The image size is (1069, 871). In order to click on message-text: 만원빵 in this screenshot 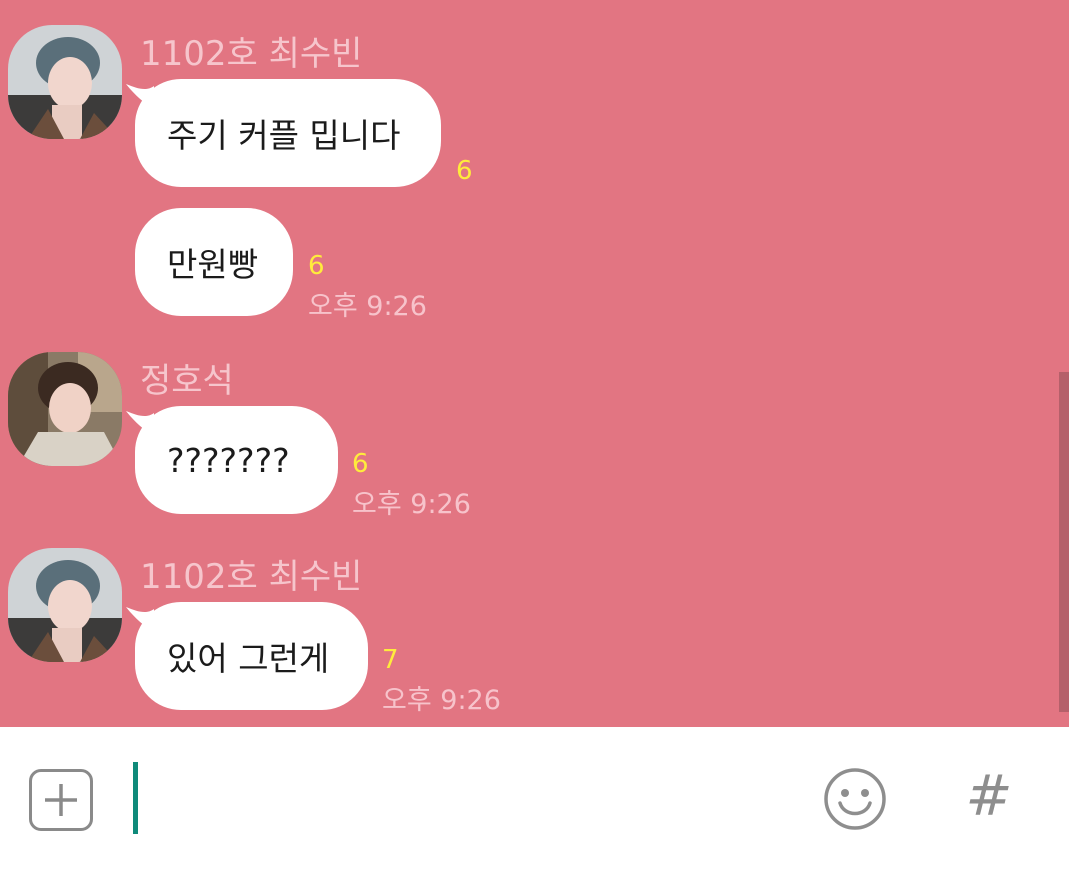, I will do `click(213, 264)`.